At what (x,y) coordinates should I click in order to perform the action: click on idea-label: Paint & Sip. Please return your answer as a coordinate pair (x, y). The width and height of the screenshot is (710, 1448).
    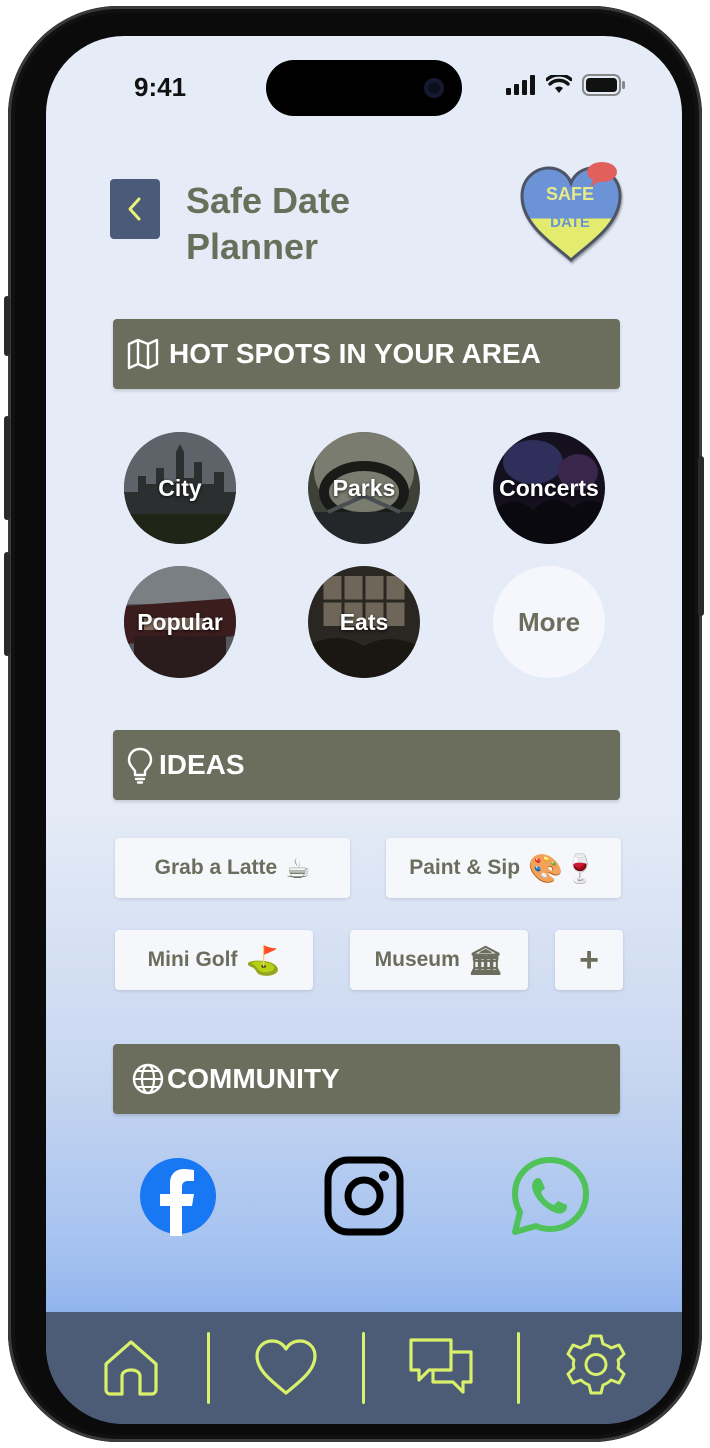
    Looking at the image, I should click on (465, 867).